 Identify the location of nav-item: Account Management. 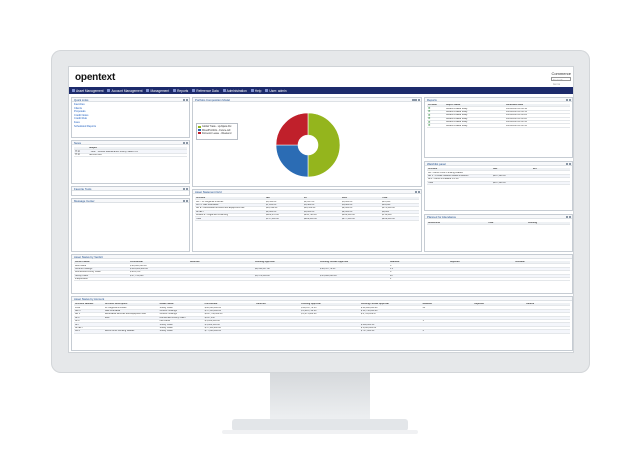
(124, 91).